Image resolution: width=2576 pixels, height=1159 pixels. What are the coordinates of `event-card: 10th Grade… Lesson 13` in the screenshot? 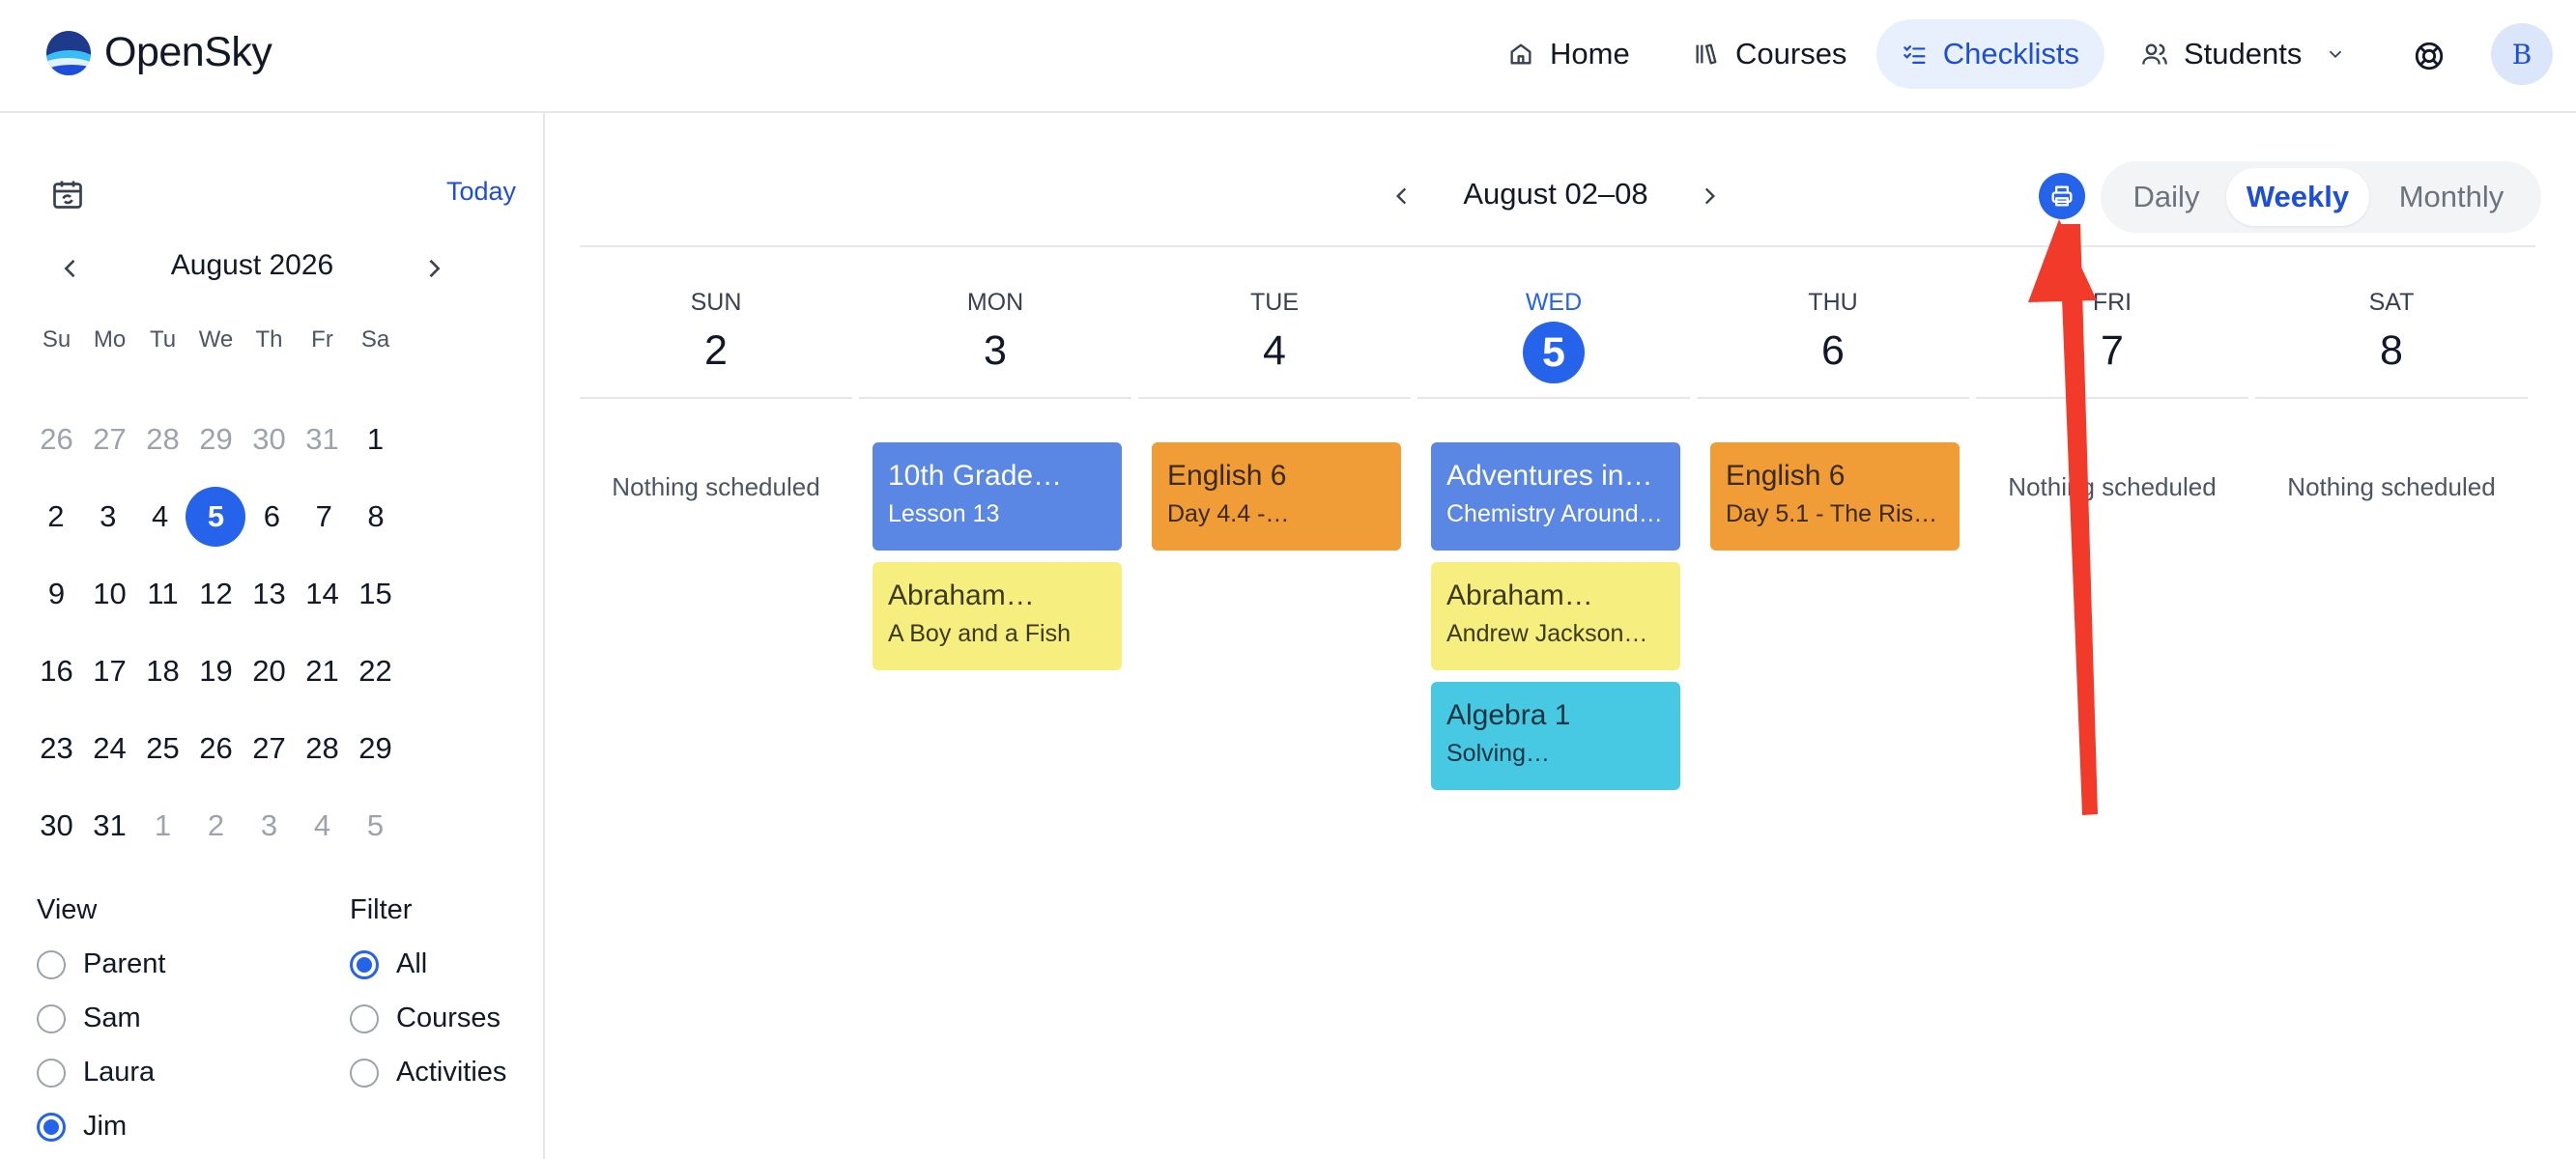 It's located at (998, 496).